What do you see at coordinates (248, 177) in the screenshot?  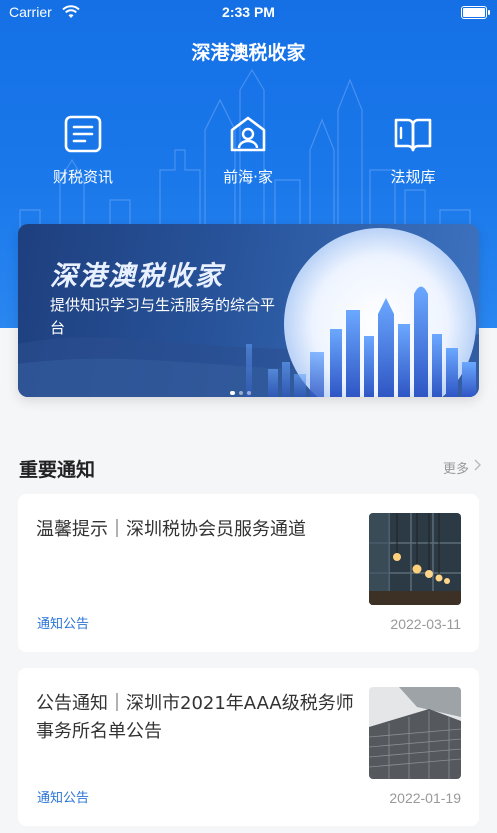 I see `quick-link-label: 前海·家` at bounding box center [248, 177].